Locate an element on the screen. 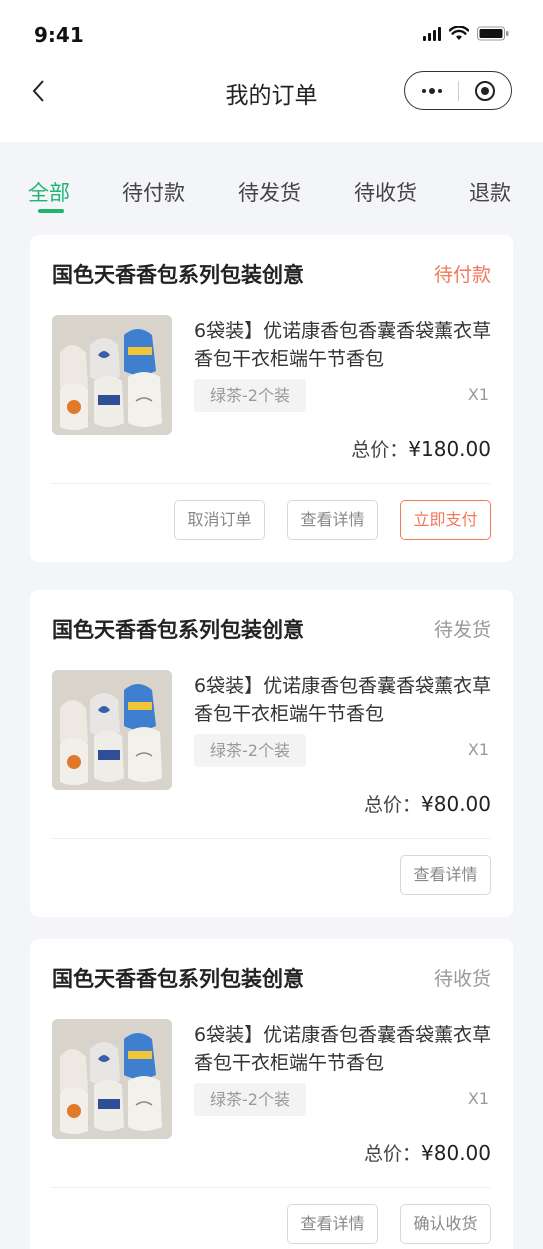 The height and width of the screenshot is (1249, 543). order-status: 待收货 is located at coordinates (462, 979).